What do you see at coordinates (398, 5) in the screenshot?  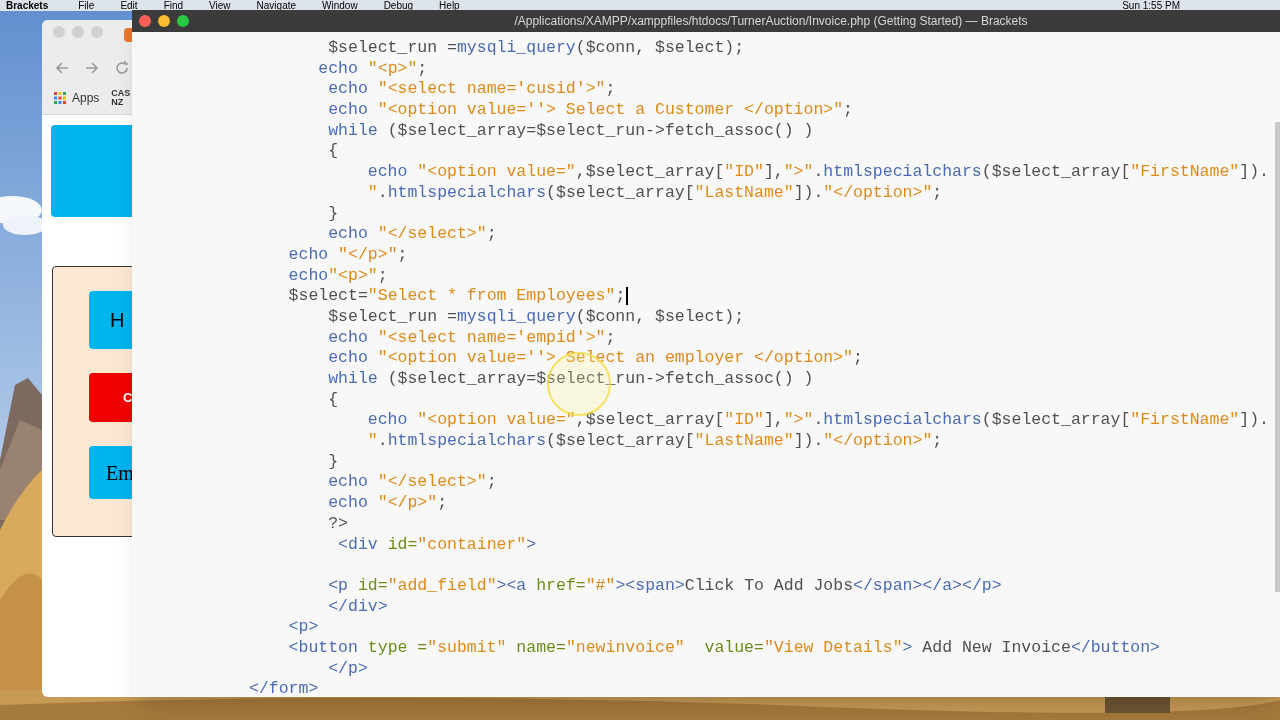 I see `menu-item: Debug` at bounding box center [398, 5].